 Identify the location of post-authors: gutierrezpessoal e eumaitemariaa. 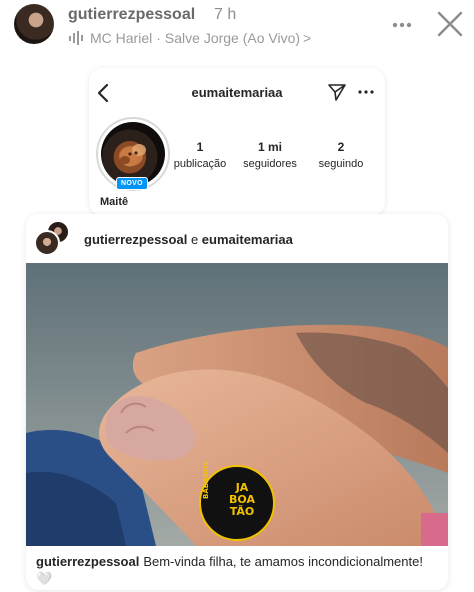
(188, 239).